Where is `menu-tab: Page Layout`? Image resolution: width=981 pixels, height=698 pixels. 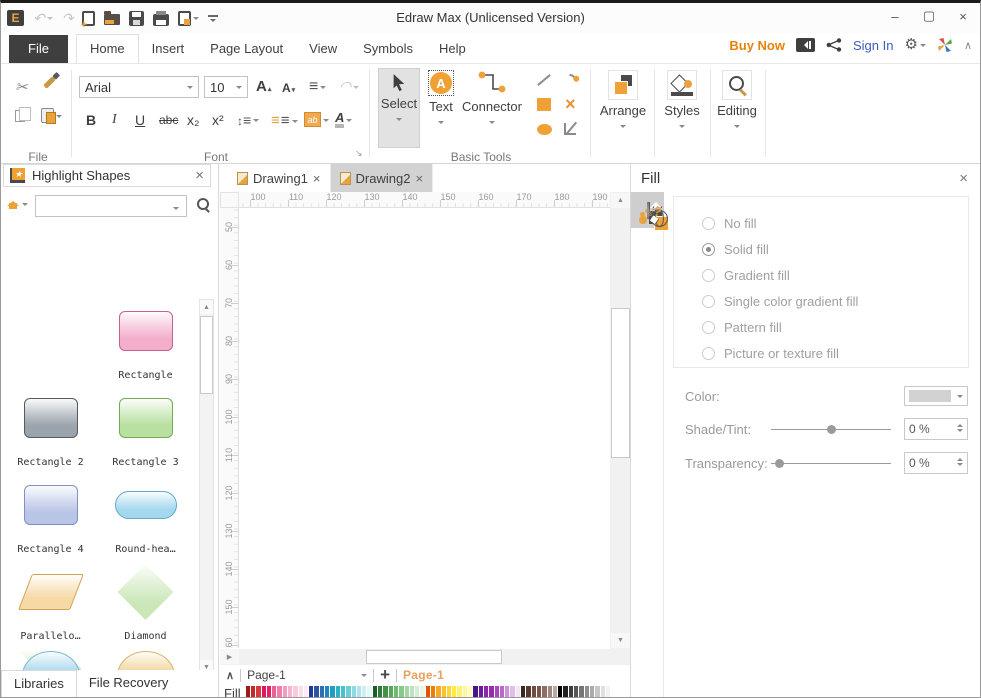
menu-tab: Page Layout is located at coordinates (246, 49).